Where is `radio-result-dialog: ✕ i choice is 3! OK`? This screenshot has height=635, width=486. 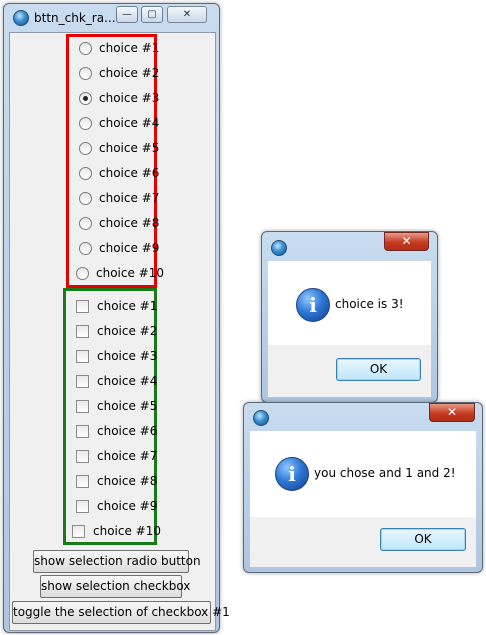 radio-result-dialog: ✕ i choice is 3! OK is located at coordinates (349, 317).